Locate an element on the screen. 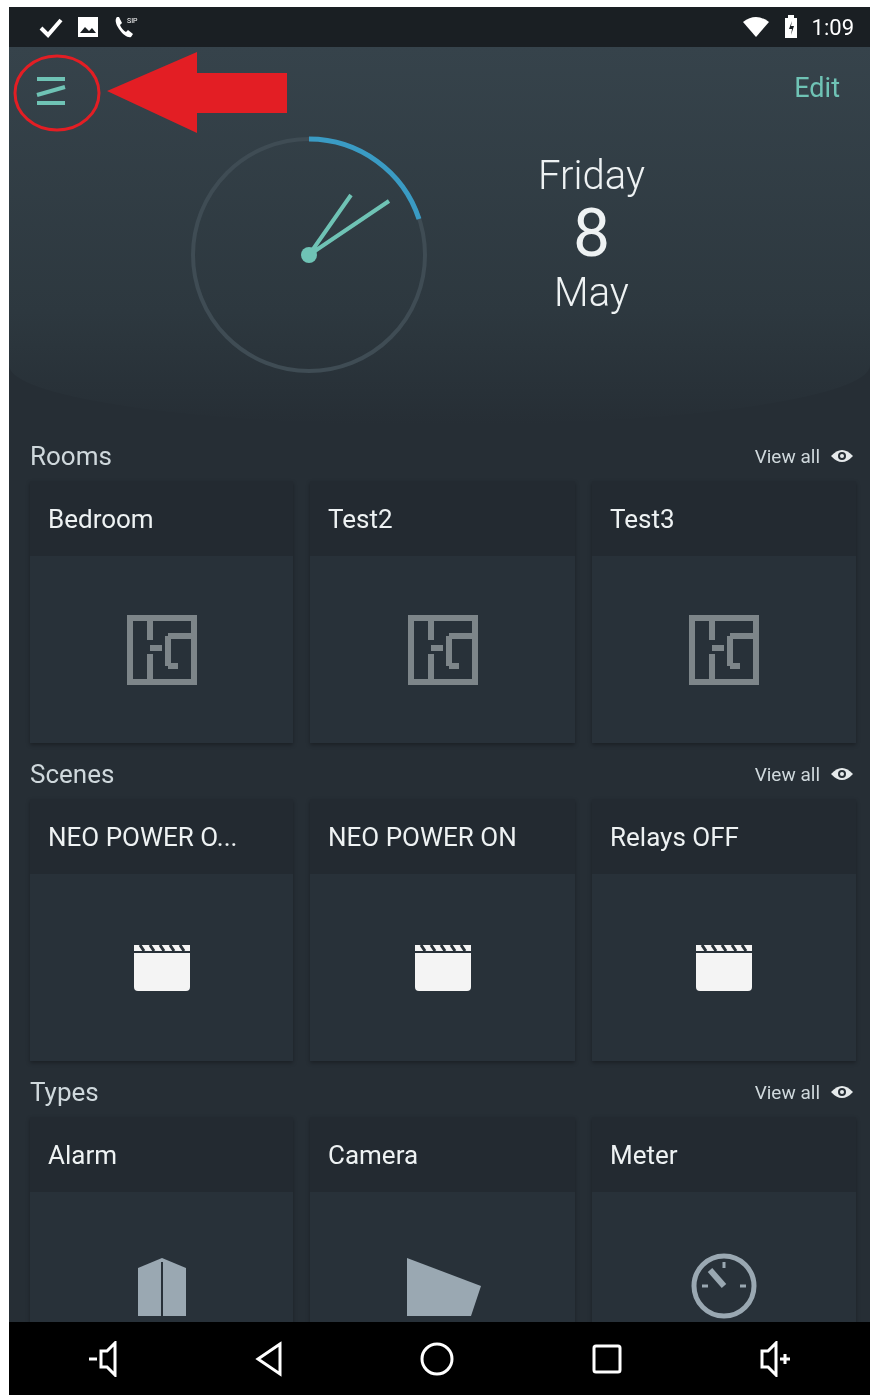 The width and height of the screenshot is (870, 1395). battery-icon is located at coordinates (790, 27).